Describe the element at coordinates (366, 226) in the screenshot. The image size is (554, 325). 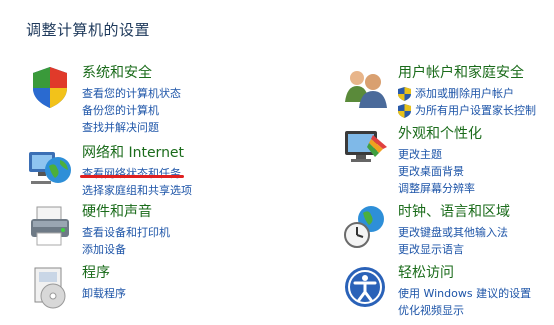
I see `clock-globe-icon` at that location.